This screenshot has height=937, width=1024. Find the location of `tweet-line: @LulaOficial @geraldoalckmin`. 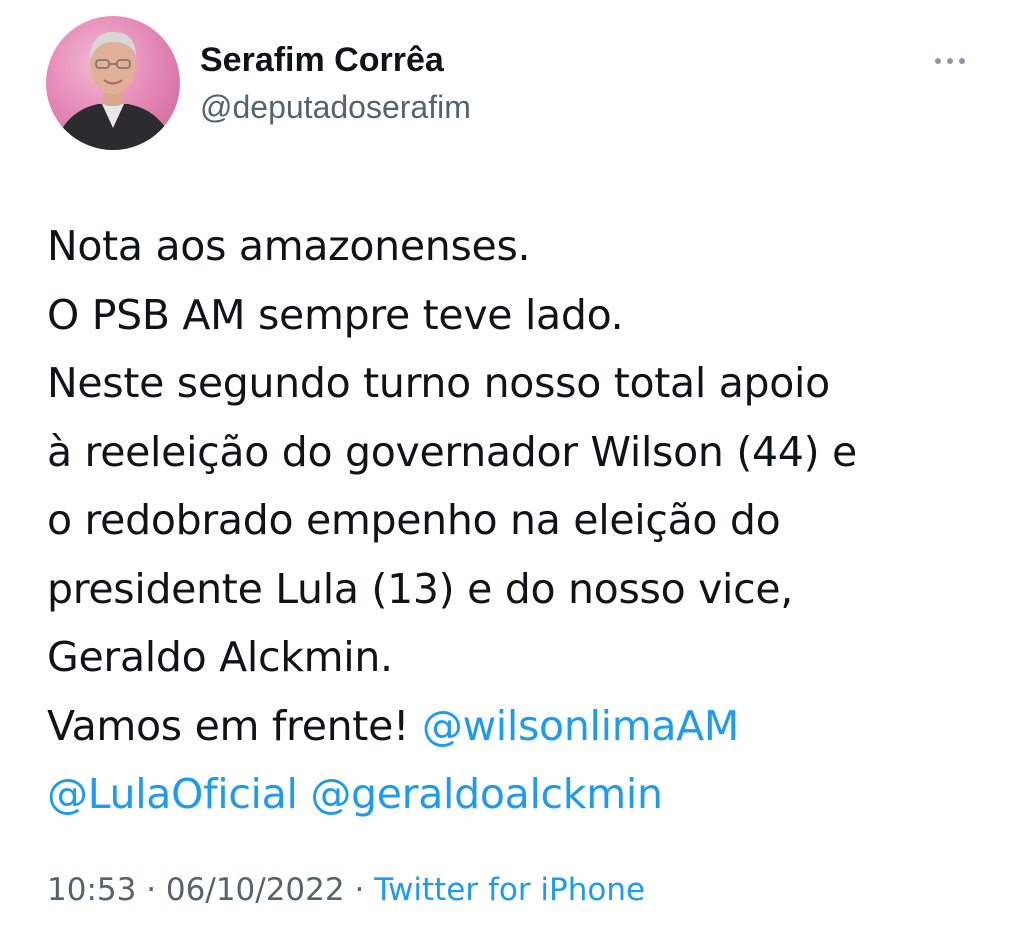

tweet-line: @LulaOficial @geraldoalckmin is located at coordinates (522, 794).